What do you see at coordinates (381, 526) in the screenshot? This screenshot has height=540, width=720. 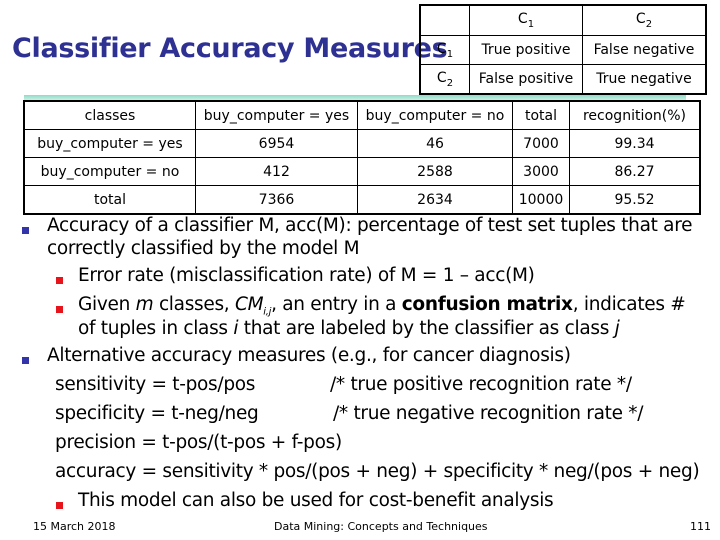 I see `footer-title: Data Mining: Concepts and Techniques` at bounding box center [381, 526].